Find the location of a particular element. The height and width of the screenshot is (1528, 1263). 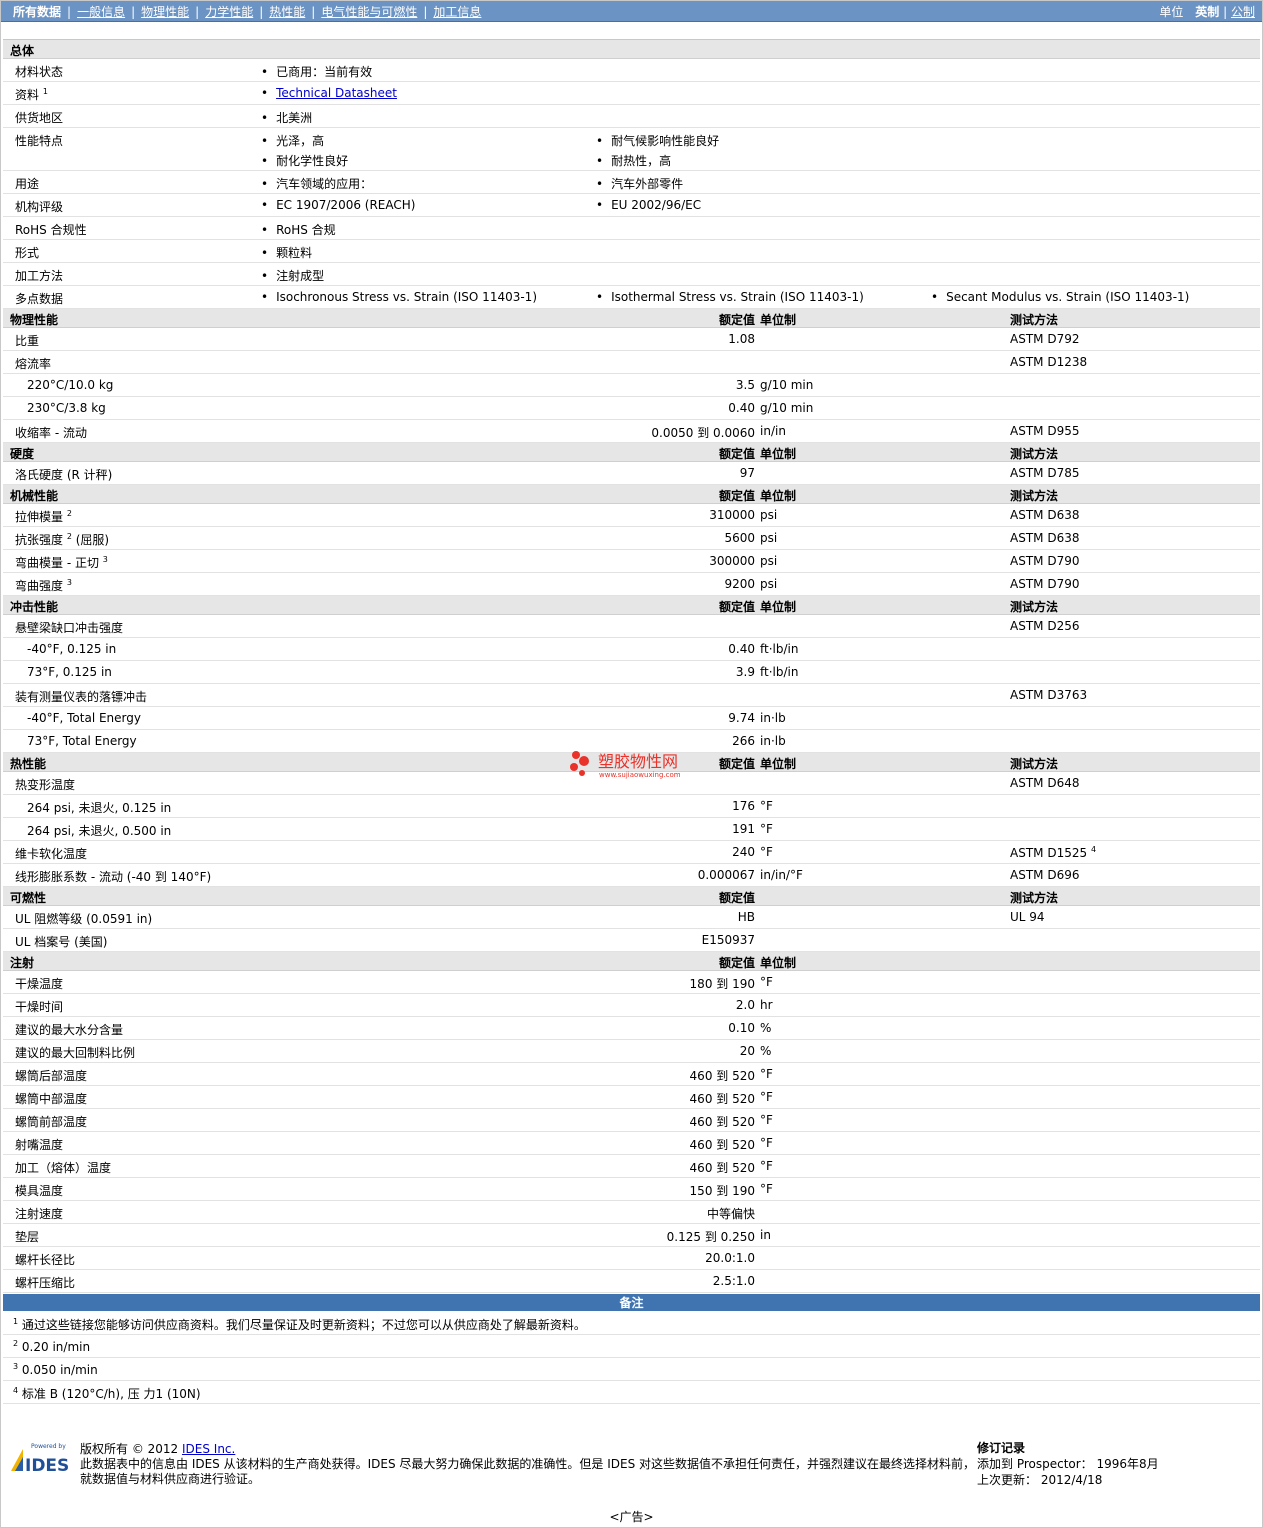

note-number: 1 is located at coordinates (16, 1321).